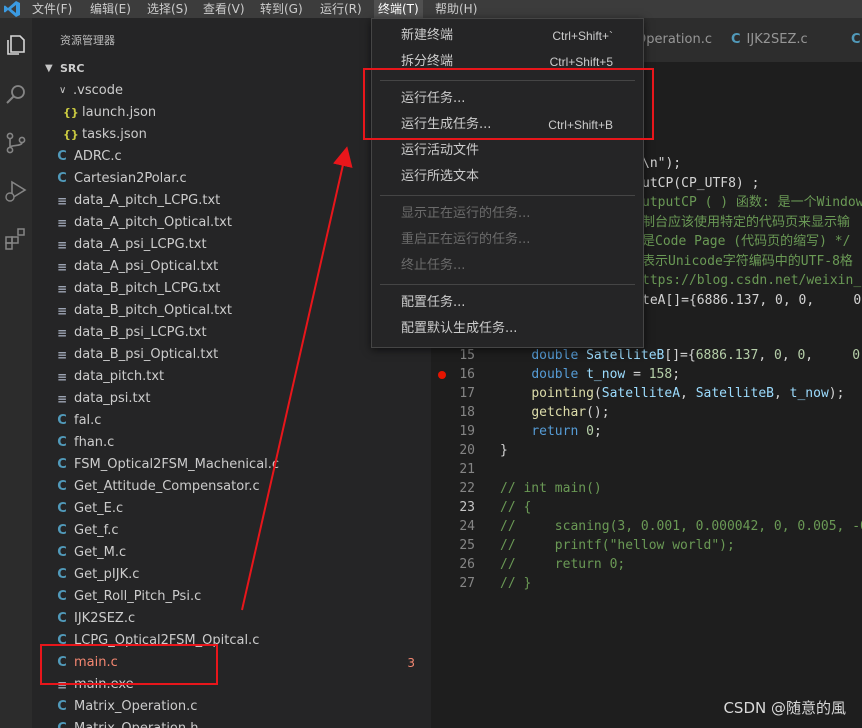 Image resolution: width=862 pixels, height=728 pixels. What do you see at coordinates (674, 39) in the screenshot?
I see `editor-tab-label: Operation.c` at bounding box center [674, 39].